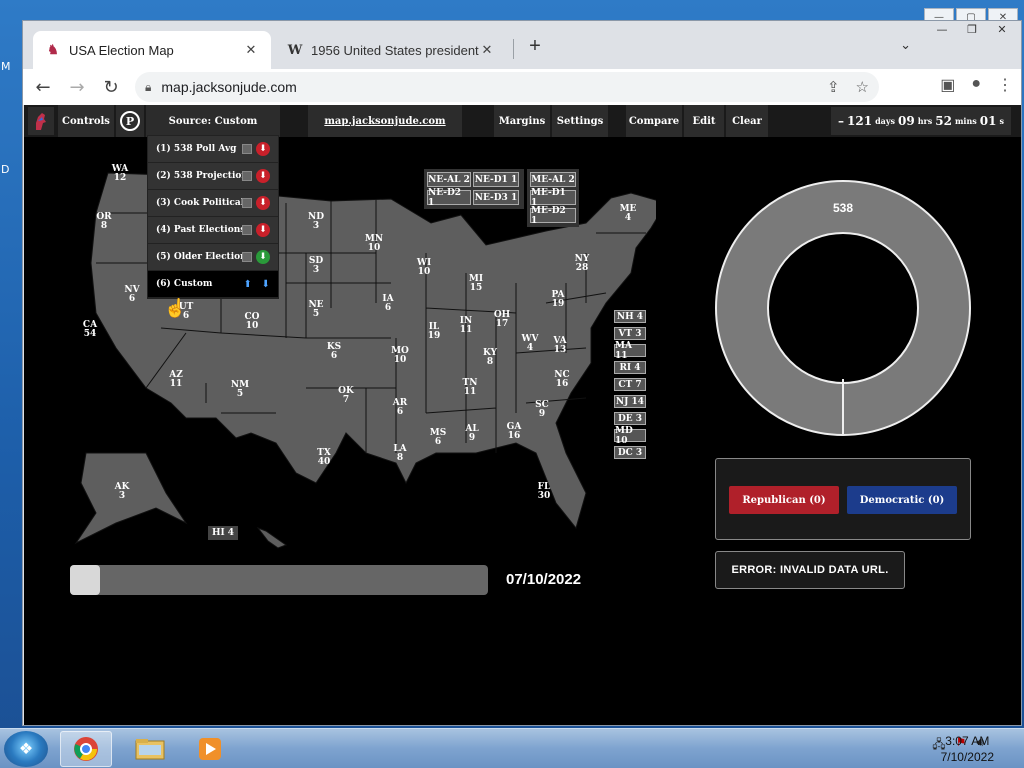  Describe the element at coordinates (103, 222) in the screenshot. I see `state-label-or: OR 8` at that location.